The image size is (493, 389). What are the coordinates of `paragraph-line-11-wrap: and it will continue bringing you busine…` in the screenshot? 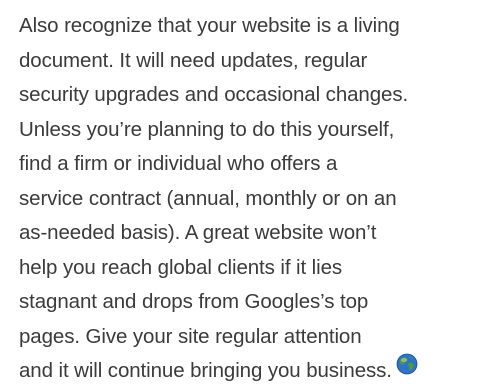 It's located at (254, 370).